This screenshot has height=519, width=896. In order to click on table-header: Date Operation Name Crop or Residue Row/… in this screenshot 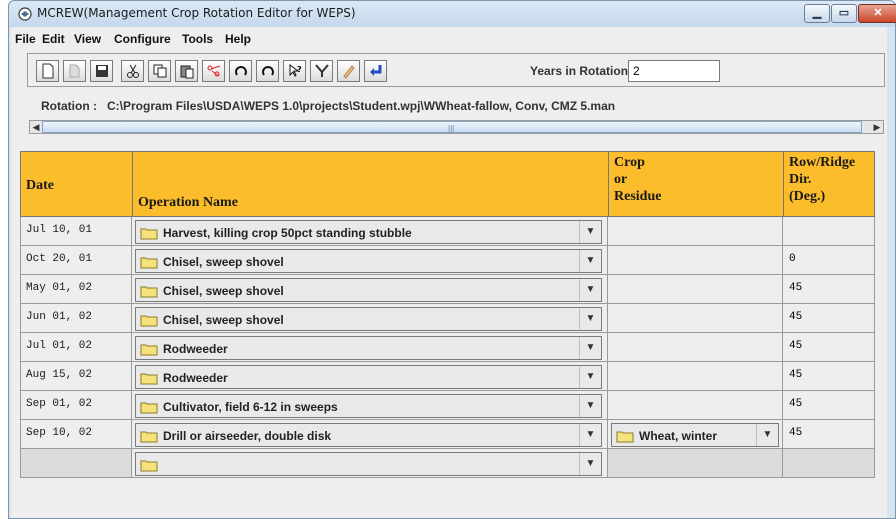, I will do `click(447, 184)`.